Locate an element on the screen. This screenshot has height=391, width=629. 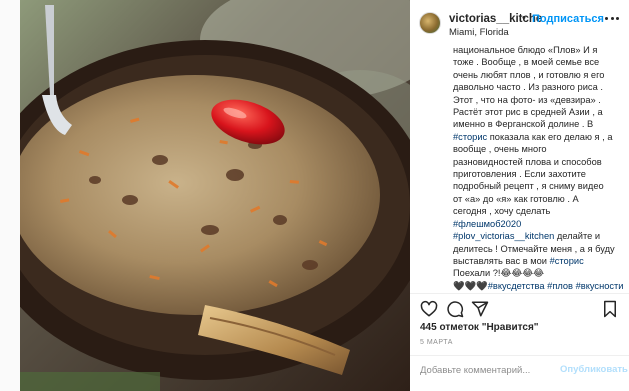
caption-line: давольно часто . Из разного риса . is located at coordinates (539, 87).